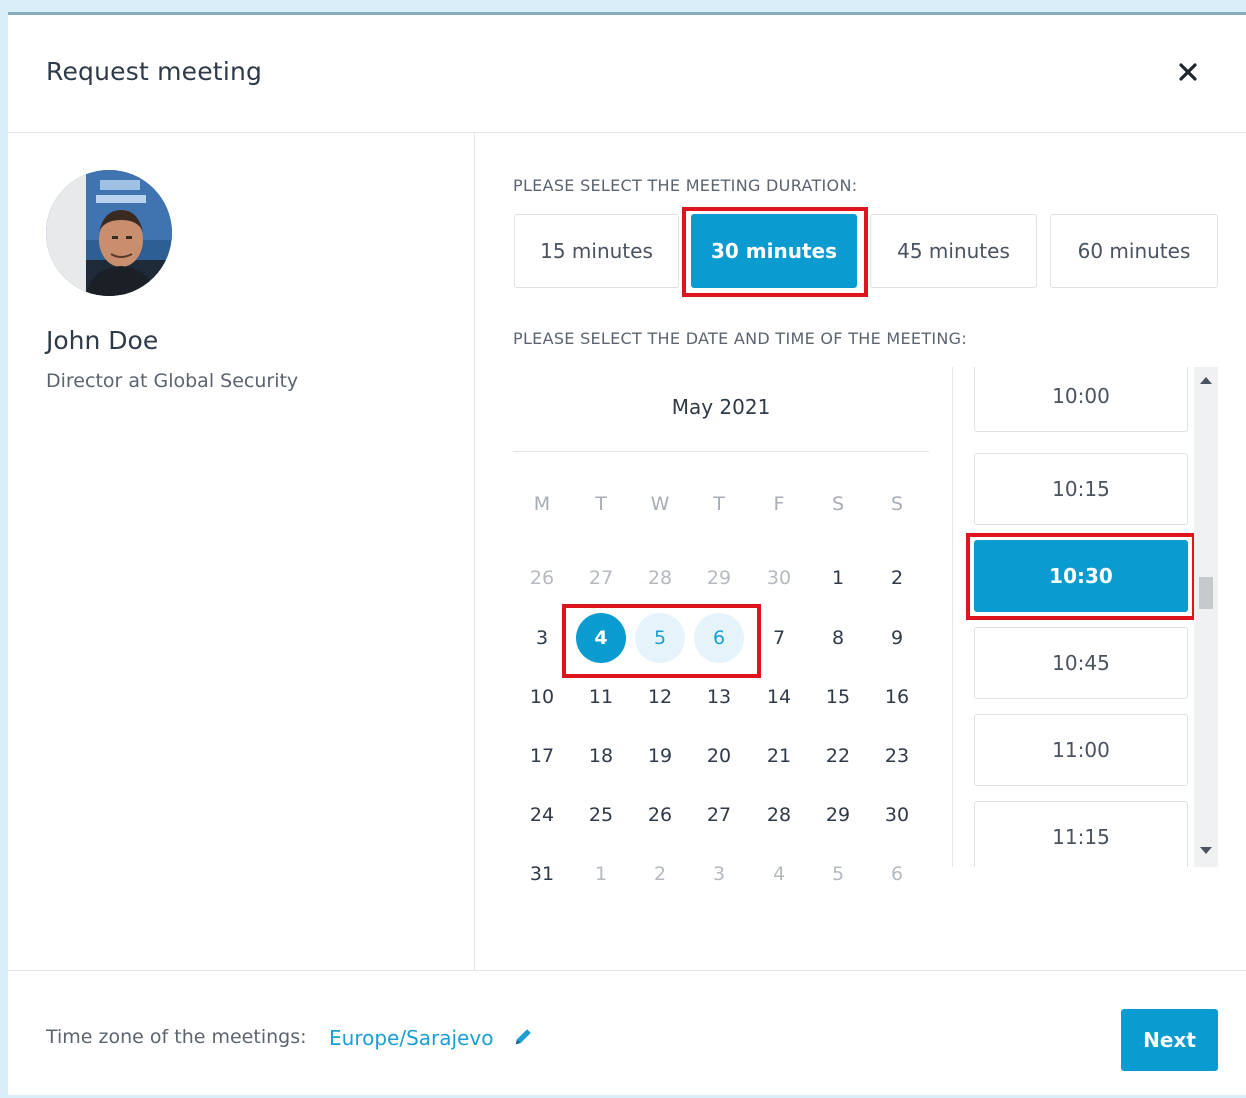  I want to click on time-slot-1115: 11:15, so click(1081, 834).